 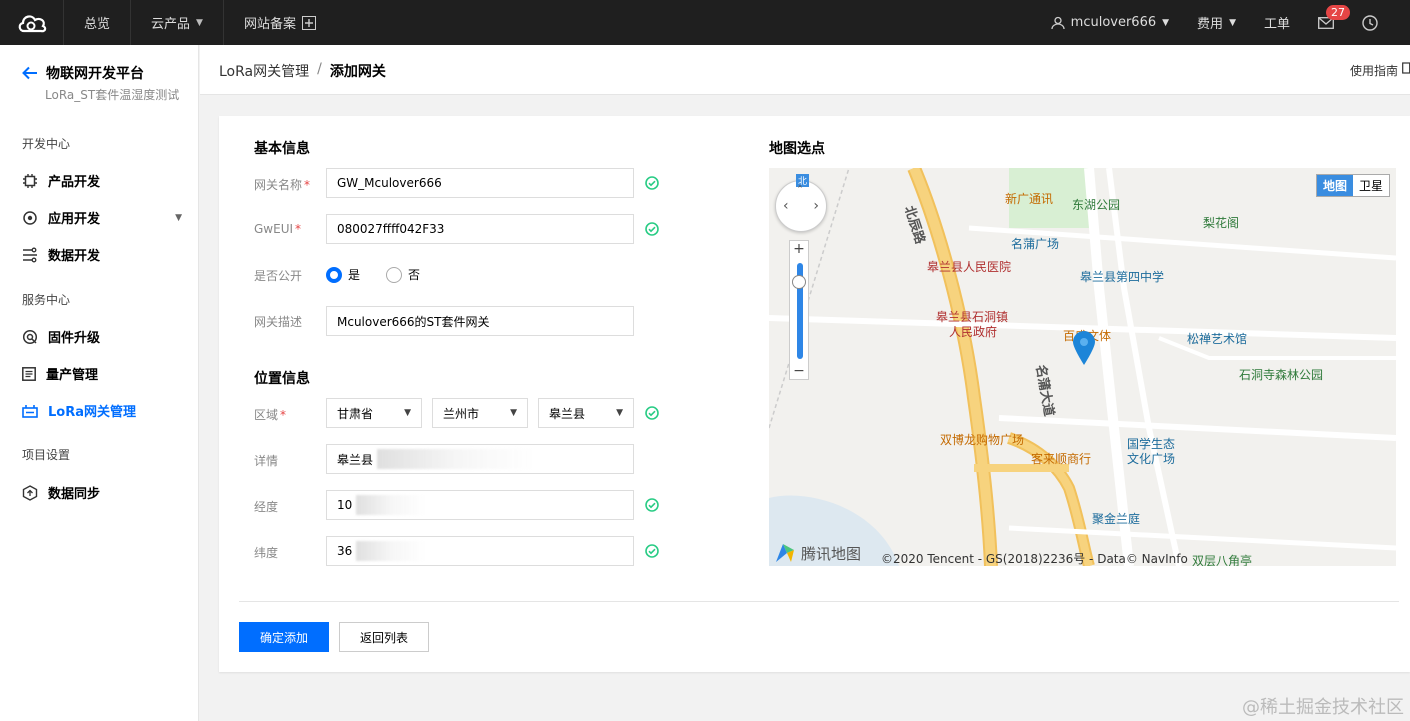 I want to click on radio-no-label: 否, so click(x=414, y=275).